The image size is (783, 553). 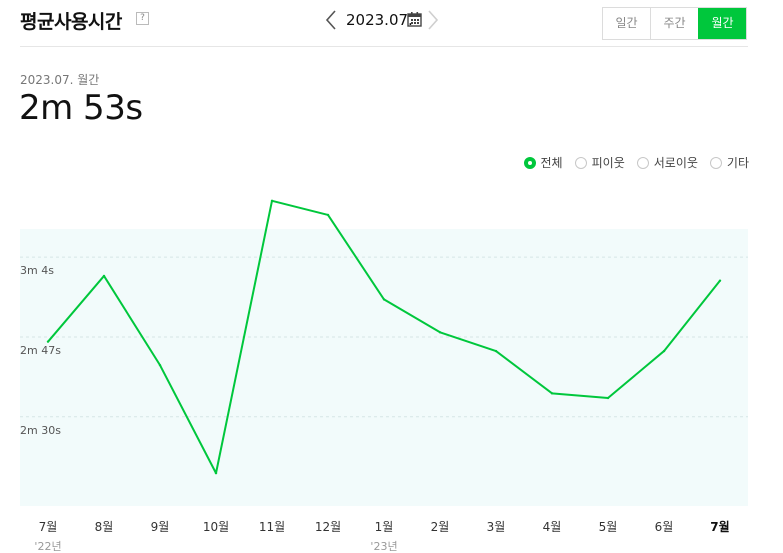 I want to click on year-label: '23년, so click(x=383, y=546).